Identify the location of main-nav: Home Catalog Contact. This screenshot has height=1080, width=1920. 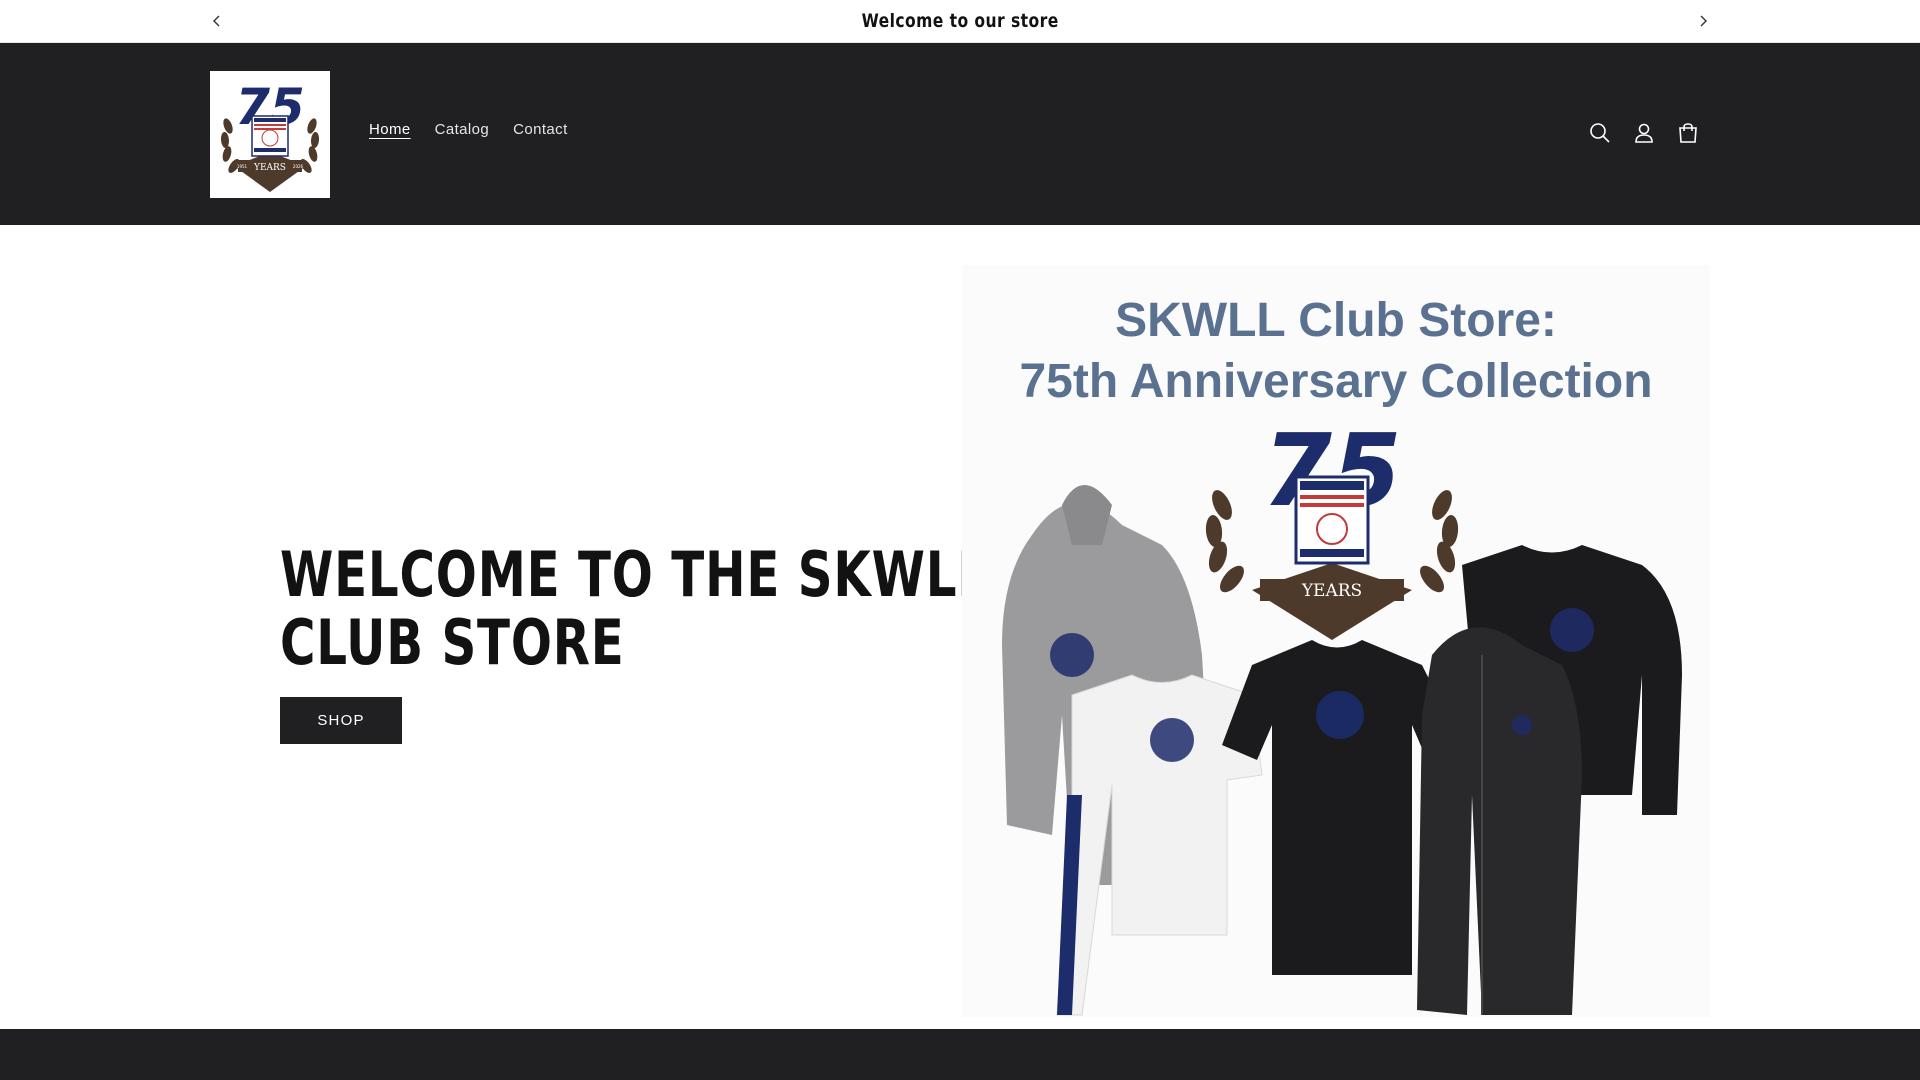
(468, 129).